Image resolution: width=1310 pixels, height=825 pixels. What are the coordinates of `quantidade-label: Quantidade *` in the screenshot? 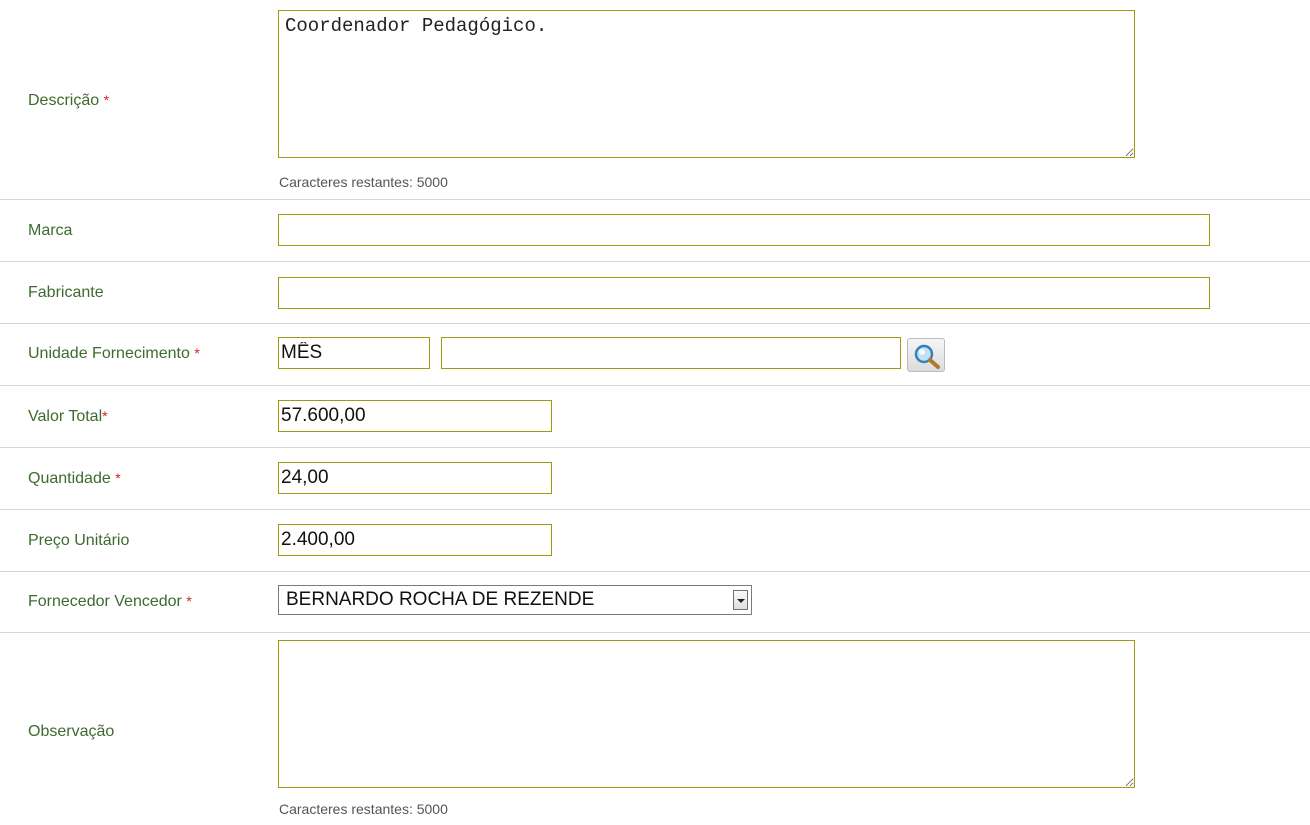 It's located at (74, 479).